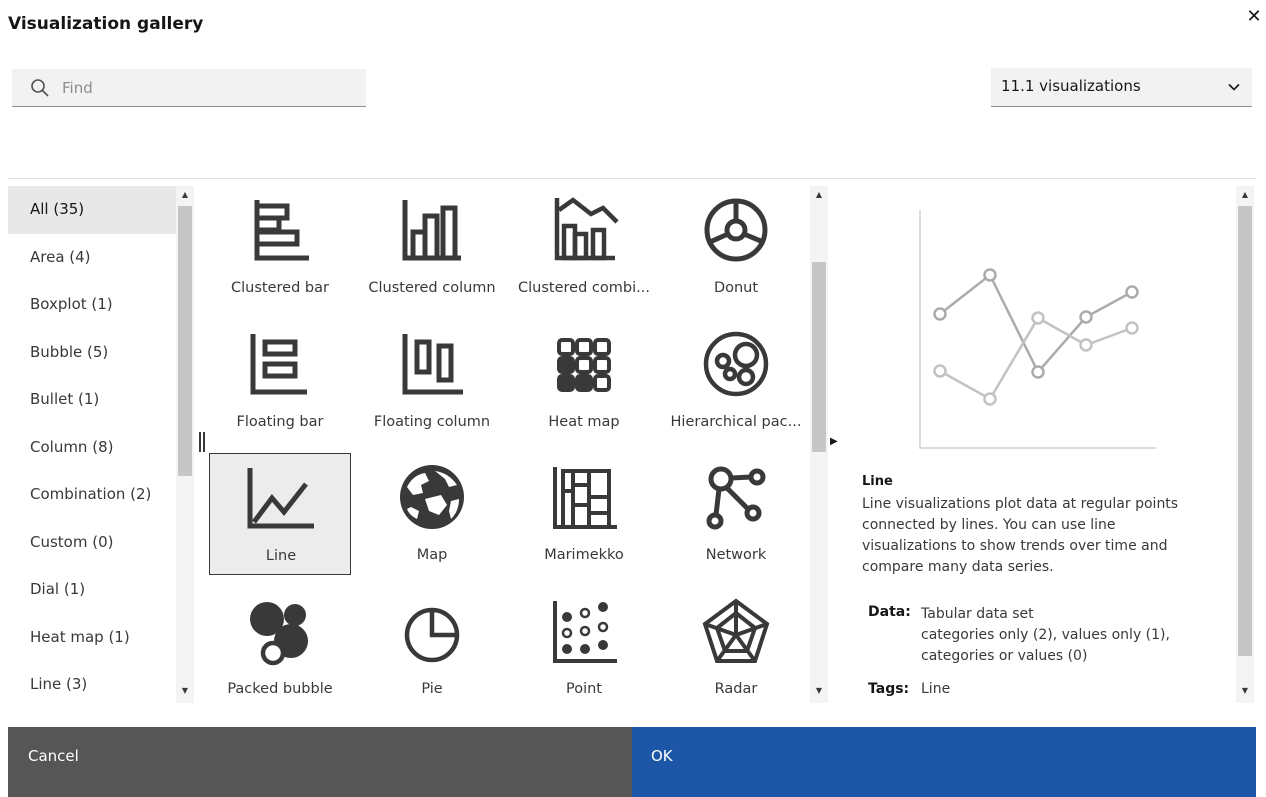 This screenshot has width=1266, height=797. What do you see at coordinates (92, 590) in the screenshot?
I see `category-item-dial: Dial (1)` at bounding box center [92, 590].